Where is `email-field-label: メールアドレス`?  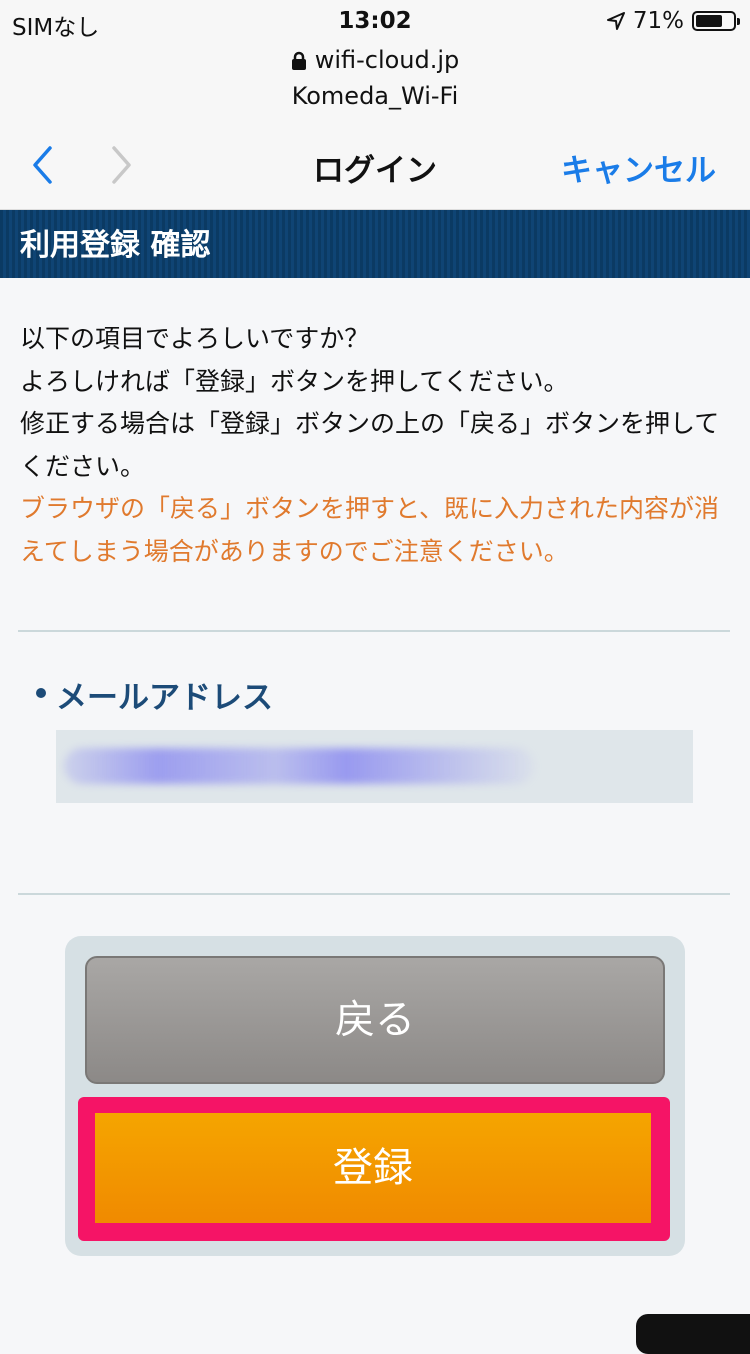
email-field-label: メールアドレス is located at coordinates (154, 694).